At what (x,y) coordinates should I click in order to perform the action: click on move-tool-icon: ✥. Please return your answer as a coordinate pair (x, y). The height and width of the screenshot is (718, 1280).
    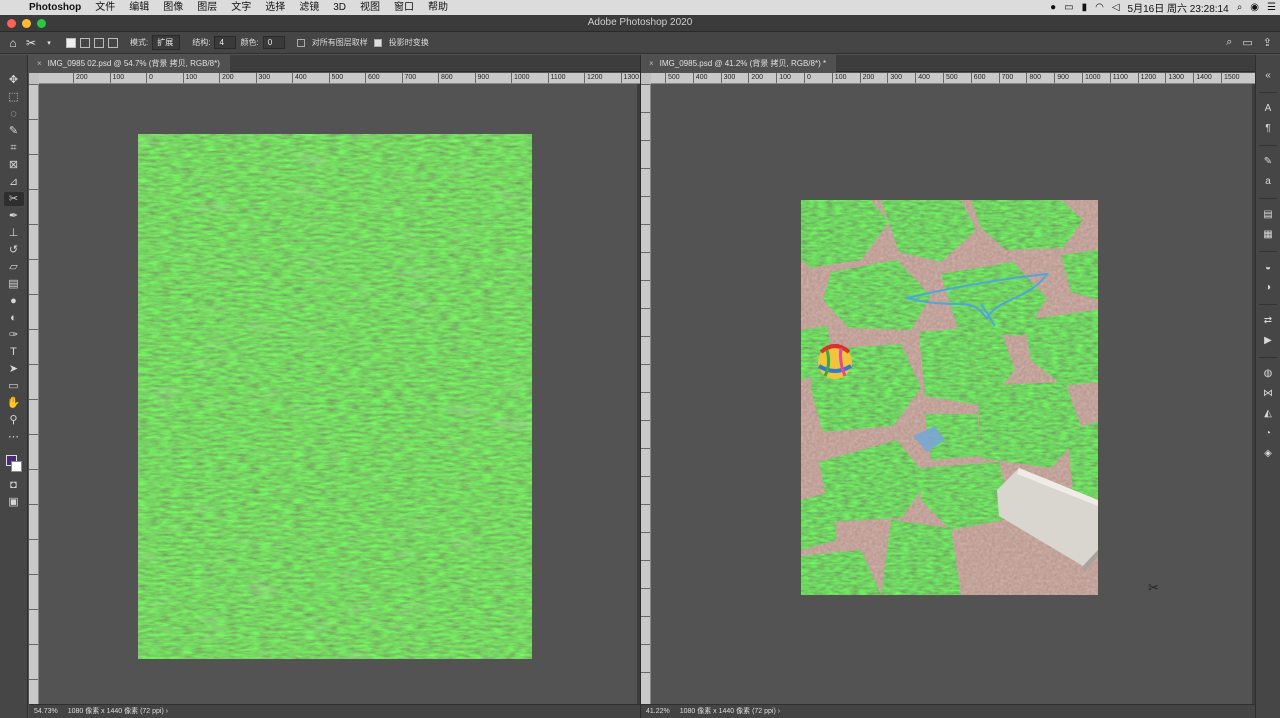
    Looking at the image, I should click on (14, 80).